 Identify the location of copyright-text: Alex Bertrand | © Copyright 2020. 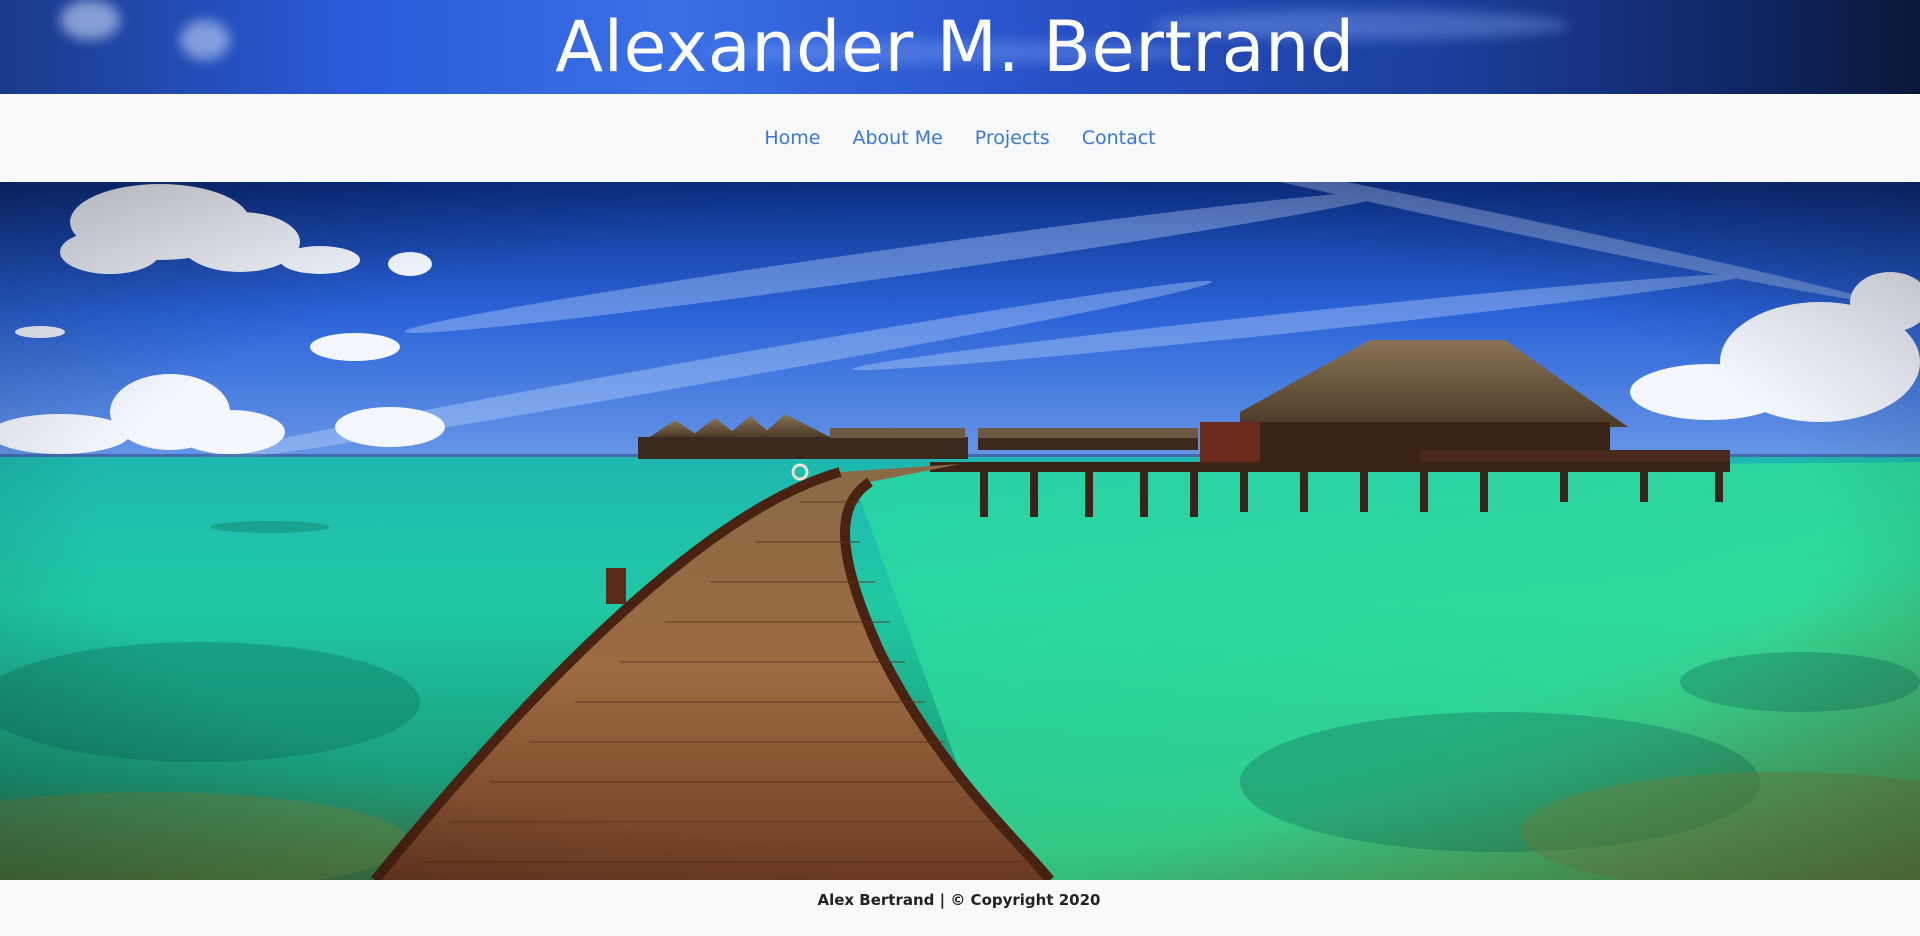
(959, 900).